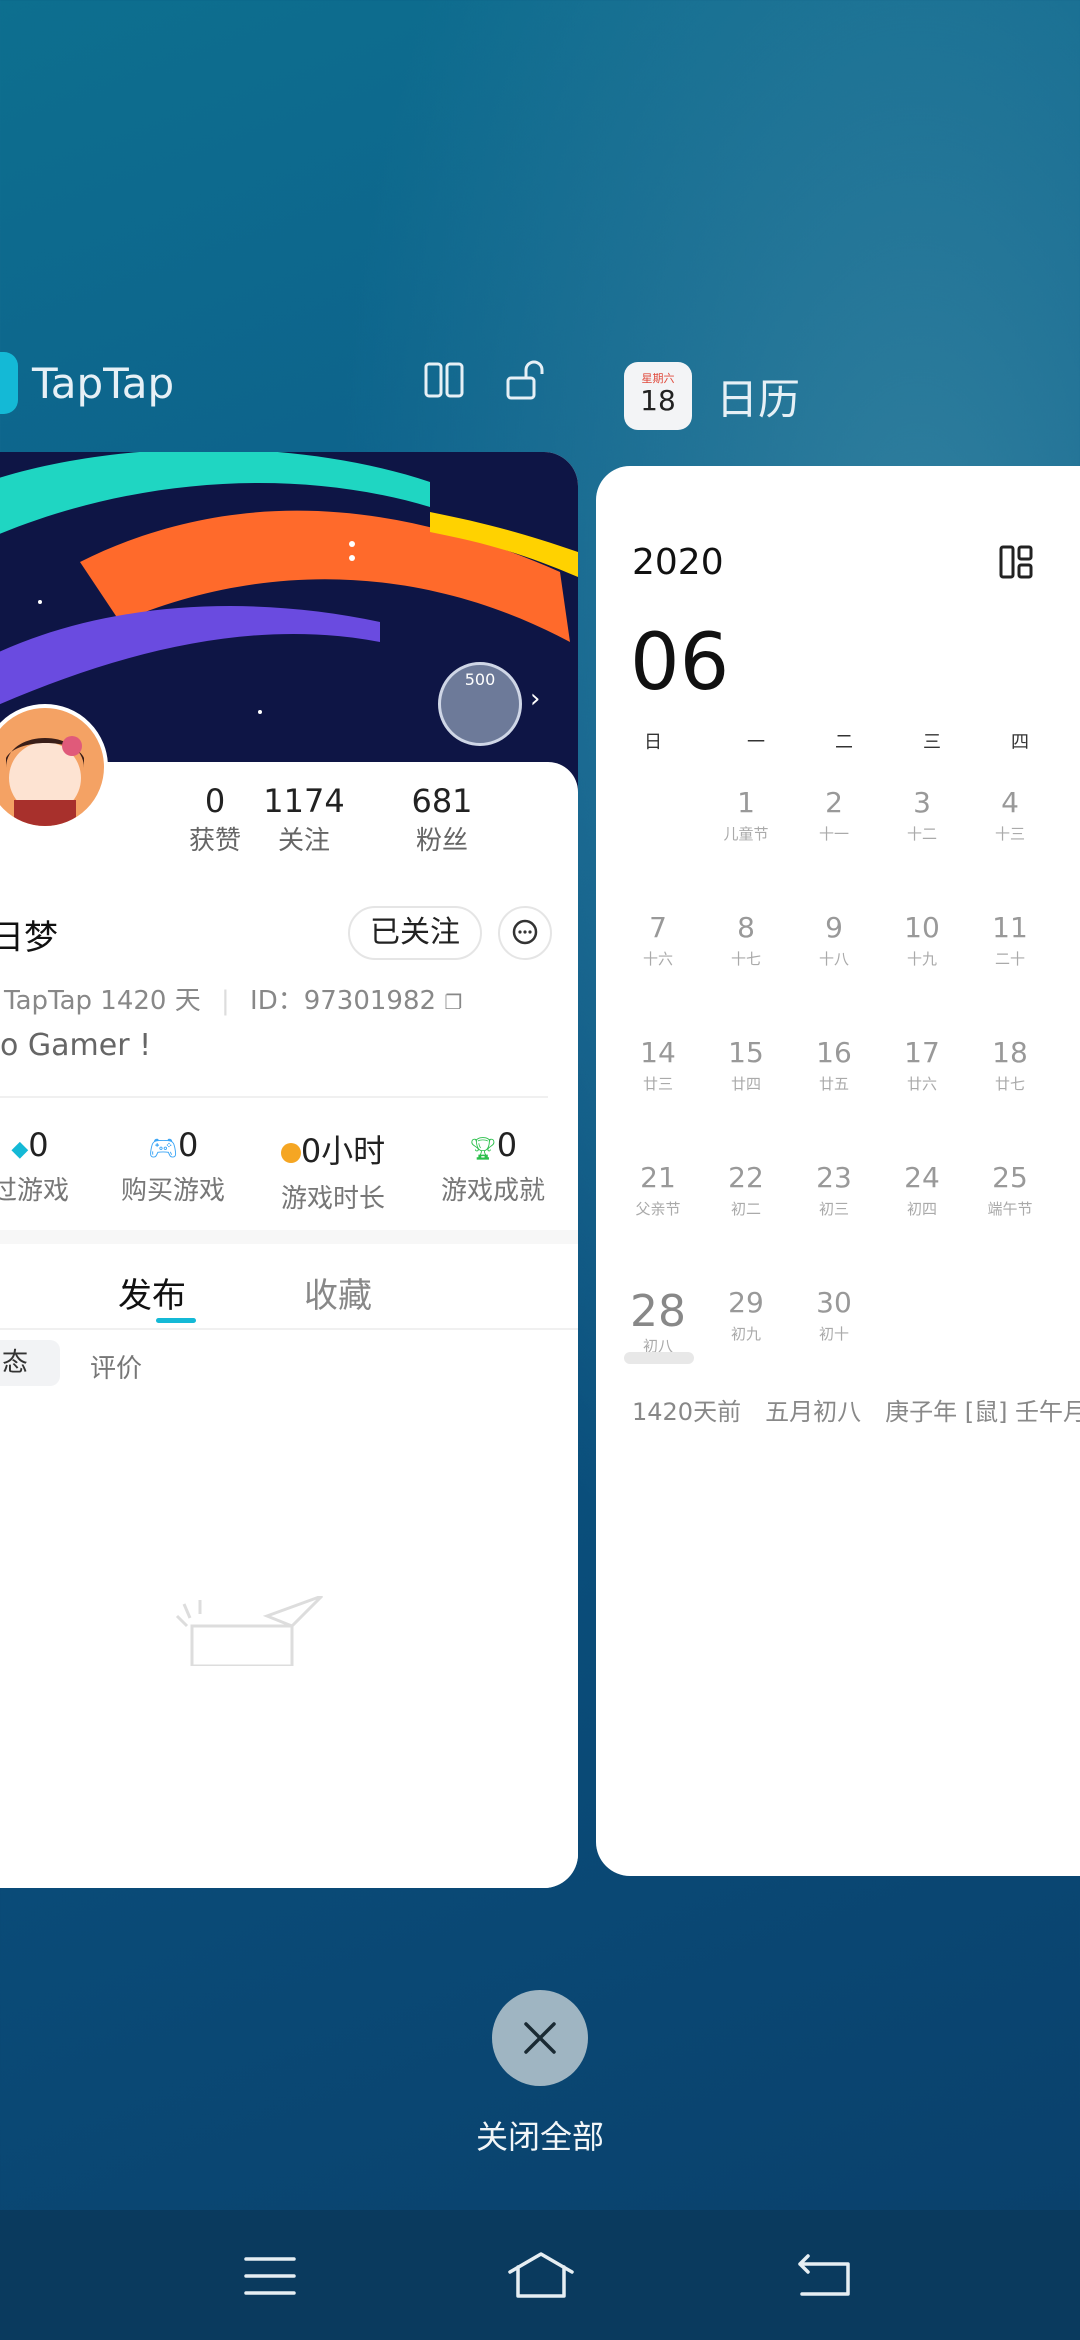 The width and height of the screenshot is (1080, 2340). I want to click on navigation-bar, so click(540, 2275).